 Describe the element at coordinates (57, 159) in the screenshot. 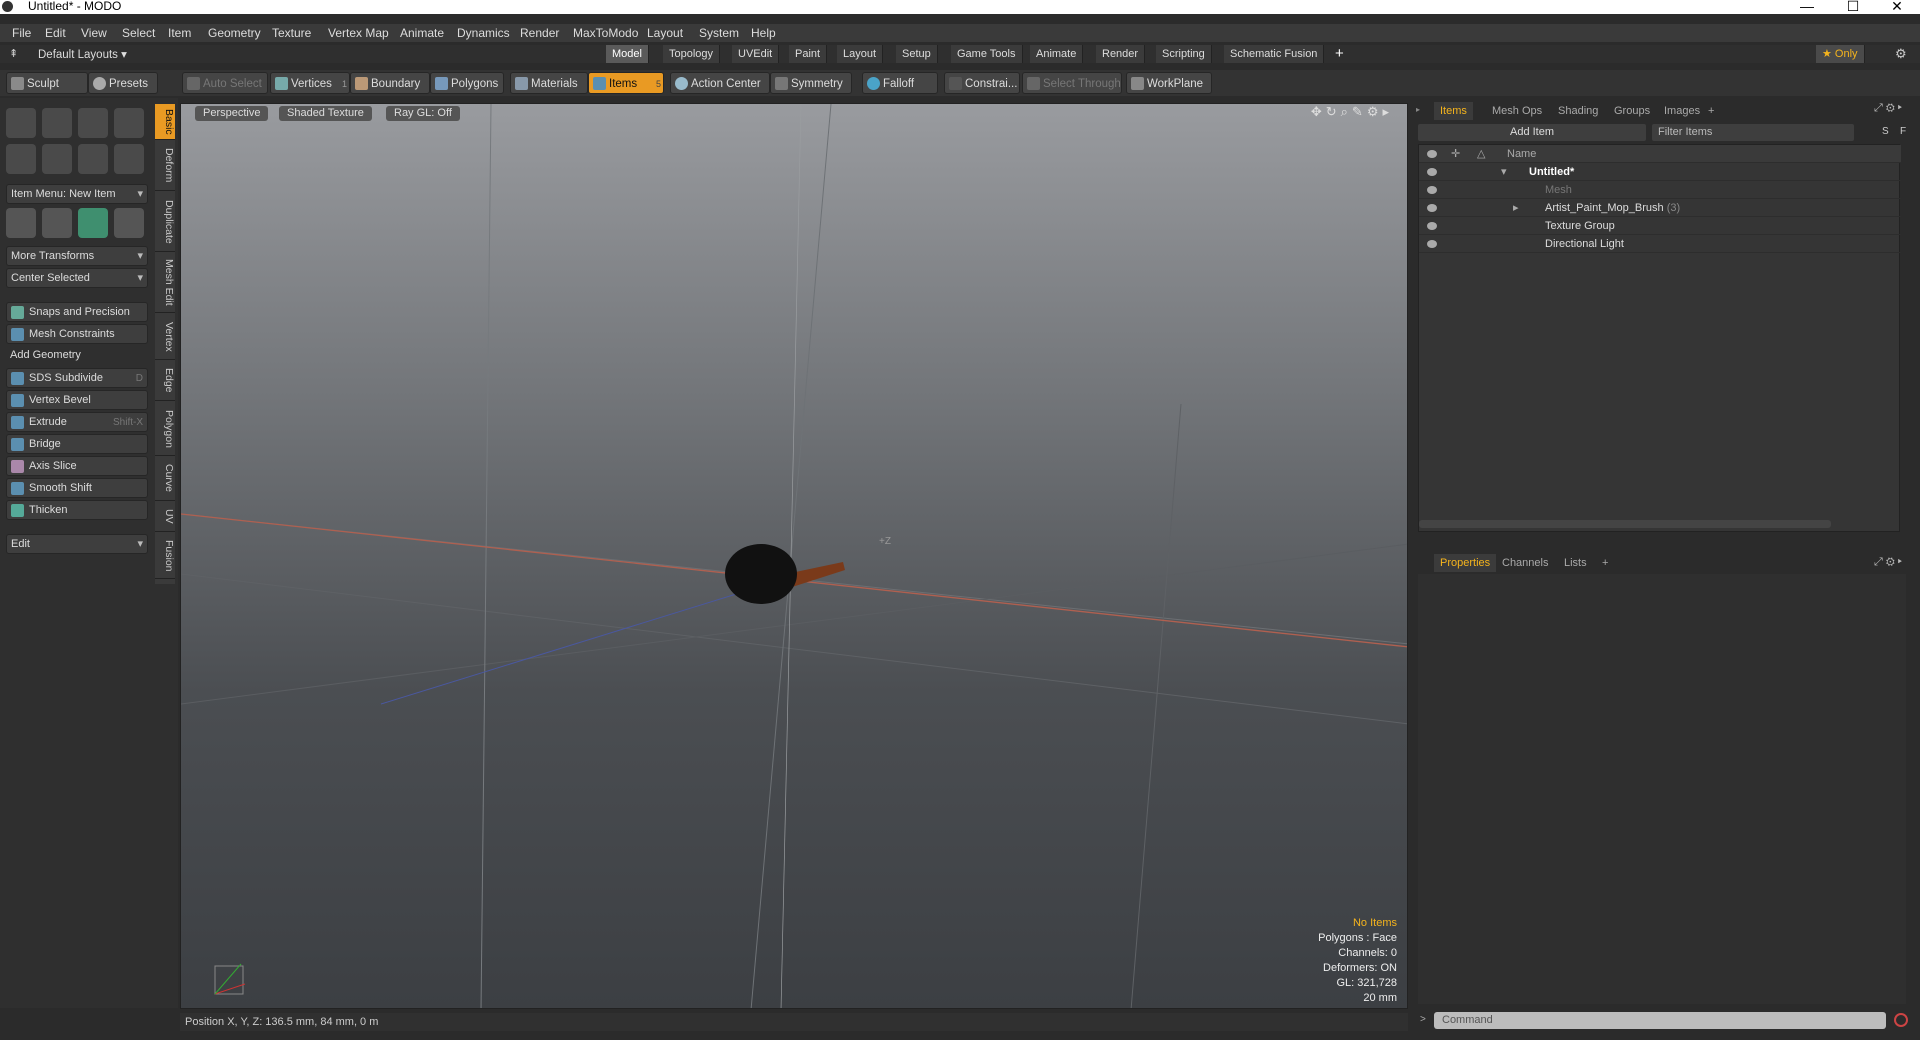

I see `tube-primitive-icon` at that location.